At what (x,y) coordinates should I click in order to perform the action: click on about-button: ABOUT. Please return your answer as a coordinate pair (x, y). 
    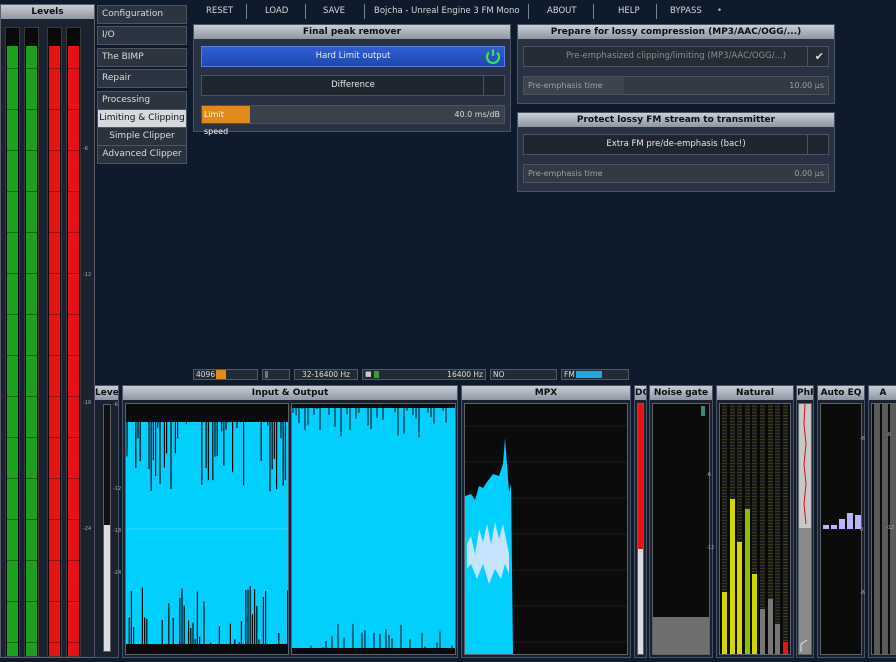
    Looking at the image, I should click on (562, 11).